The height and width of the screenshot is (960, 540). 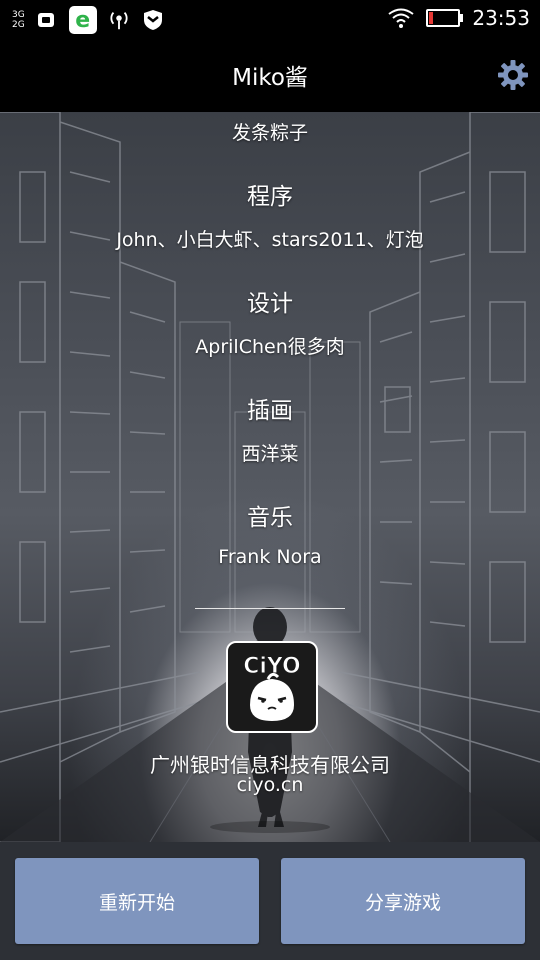 I want to click on credit-title-design: 设计, so click(x=270, y=304).